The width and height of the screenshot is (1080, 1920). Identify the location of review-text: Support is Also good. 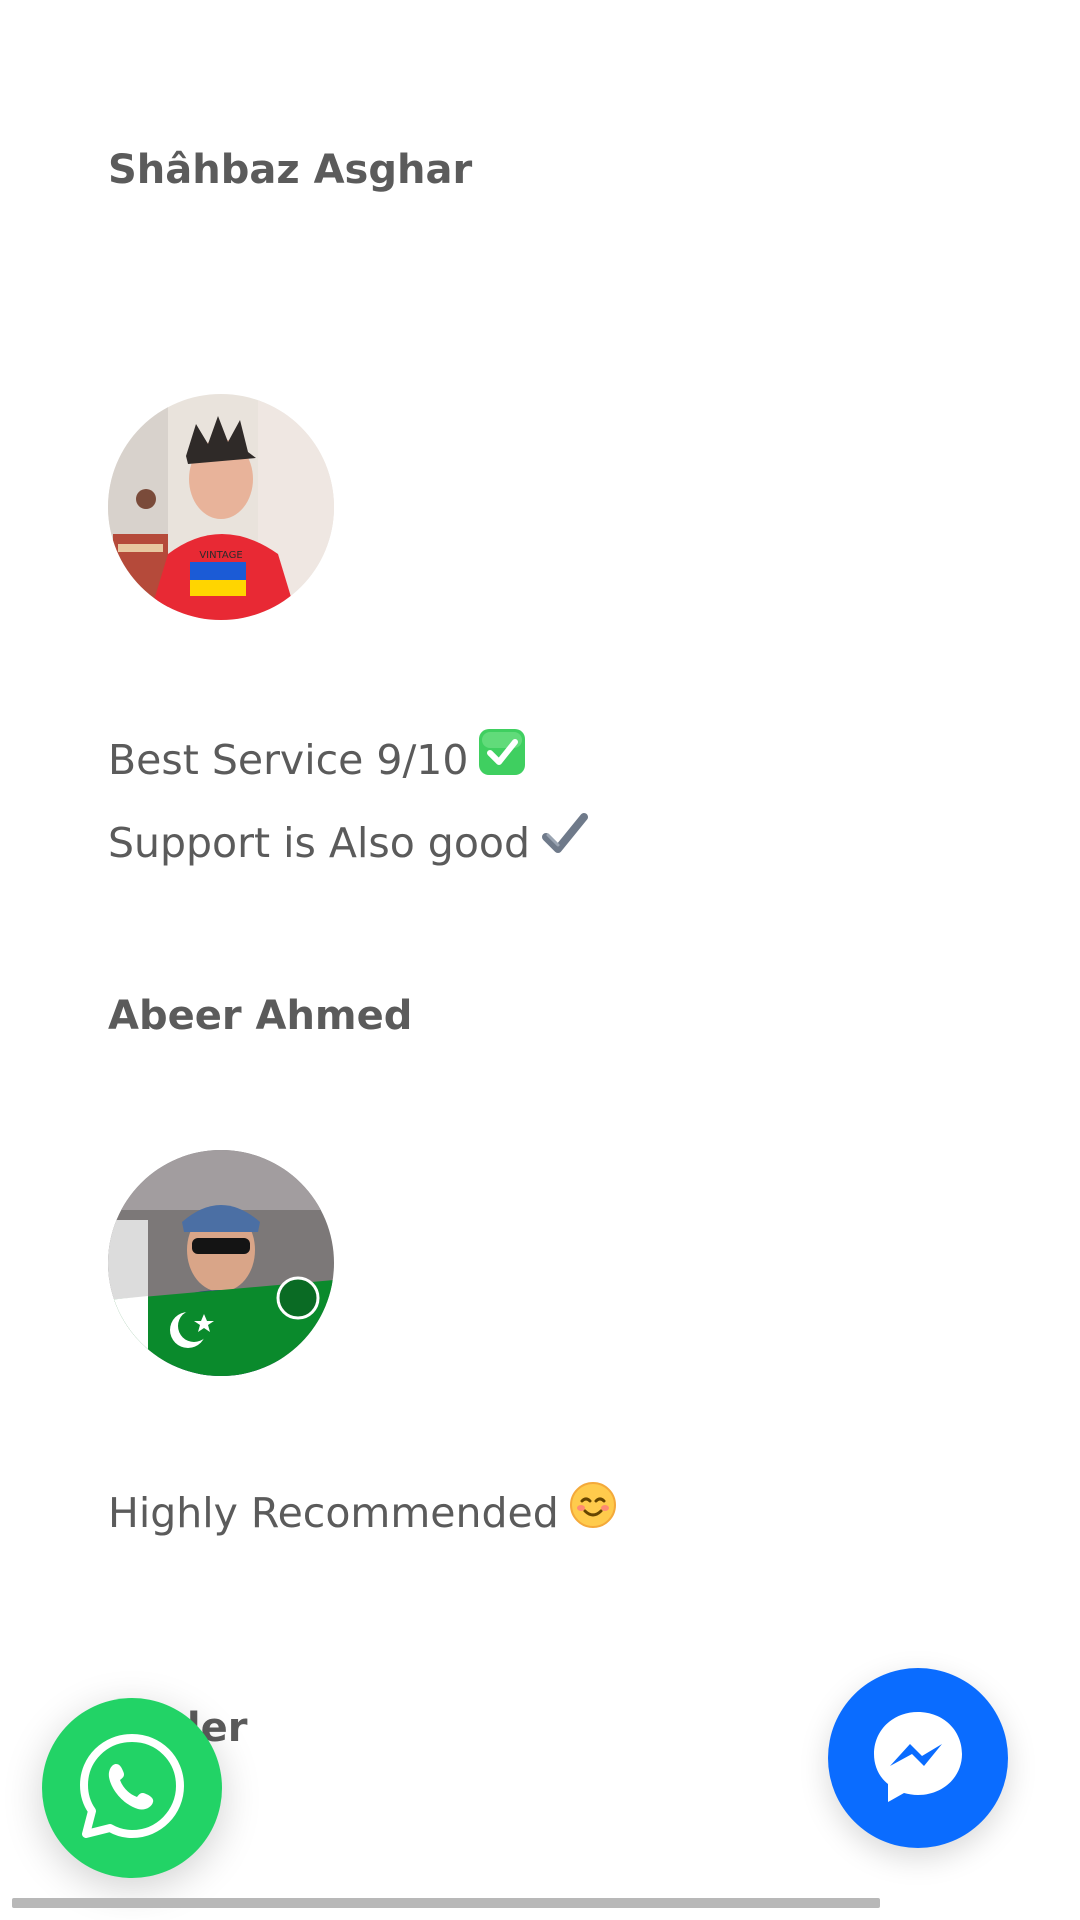
(348, 840).